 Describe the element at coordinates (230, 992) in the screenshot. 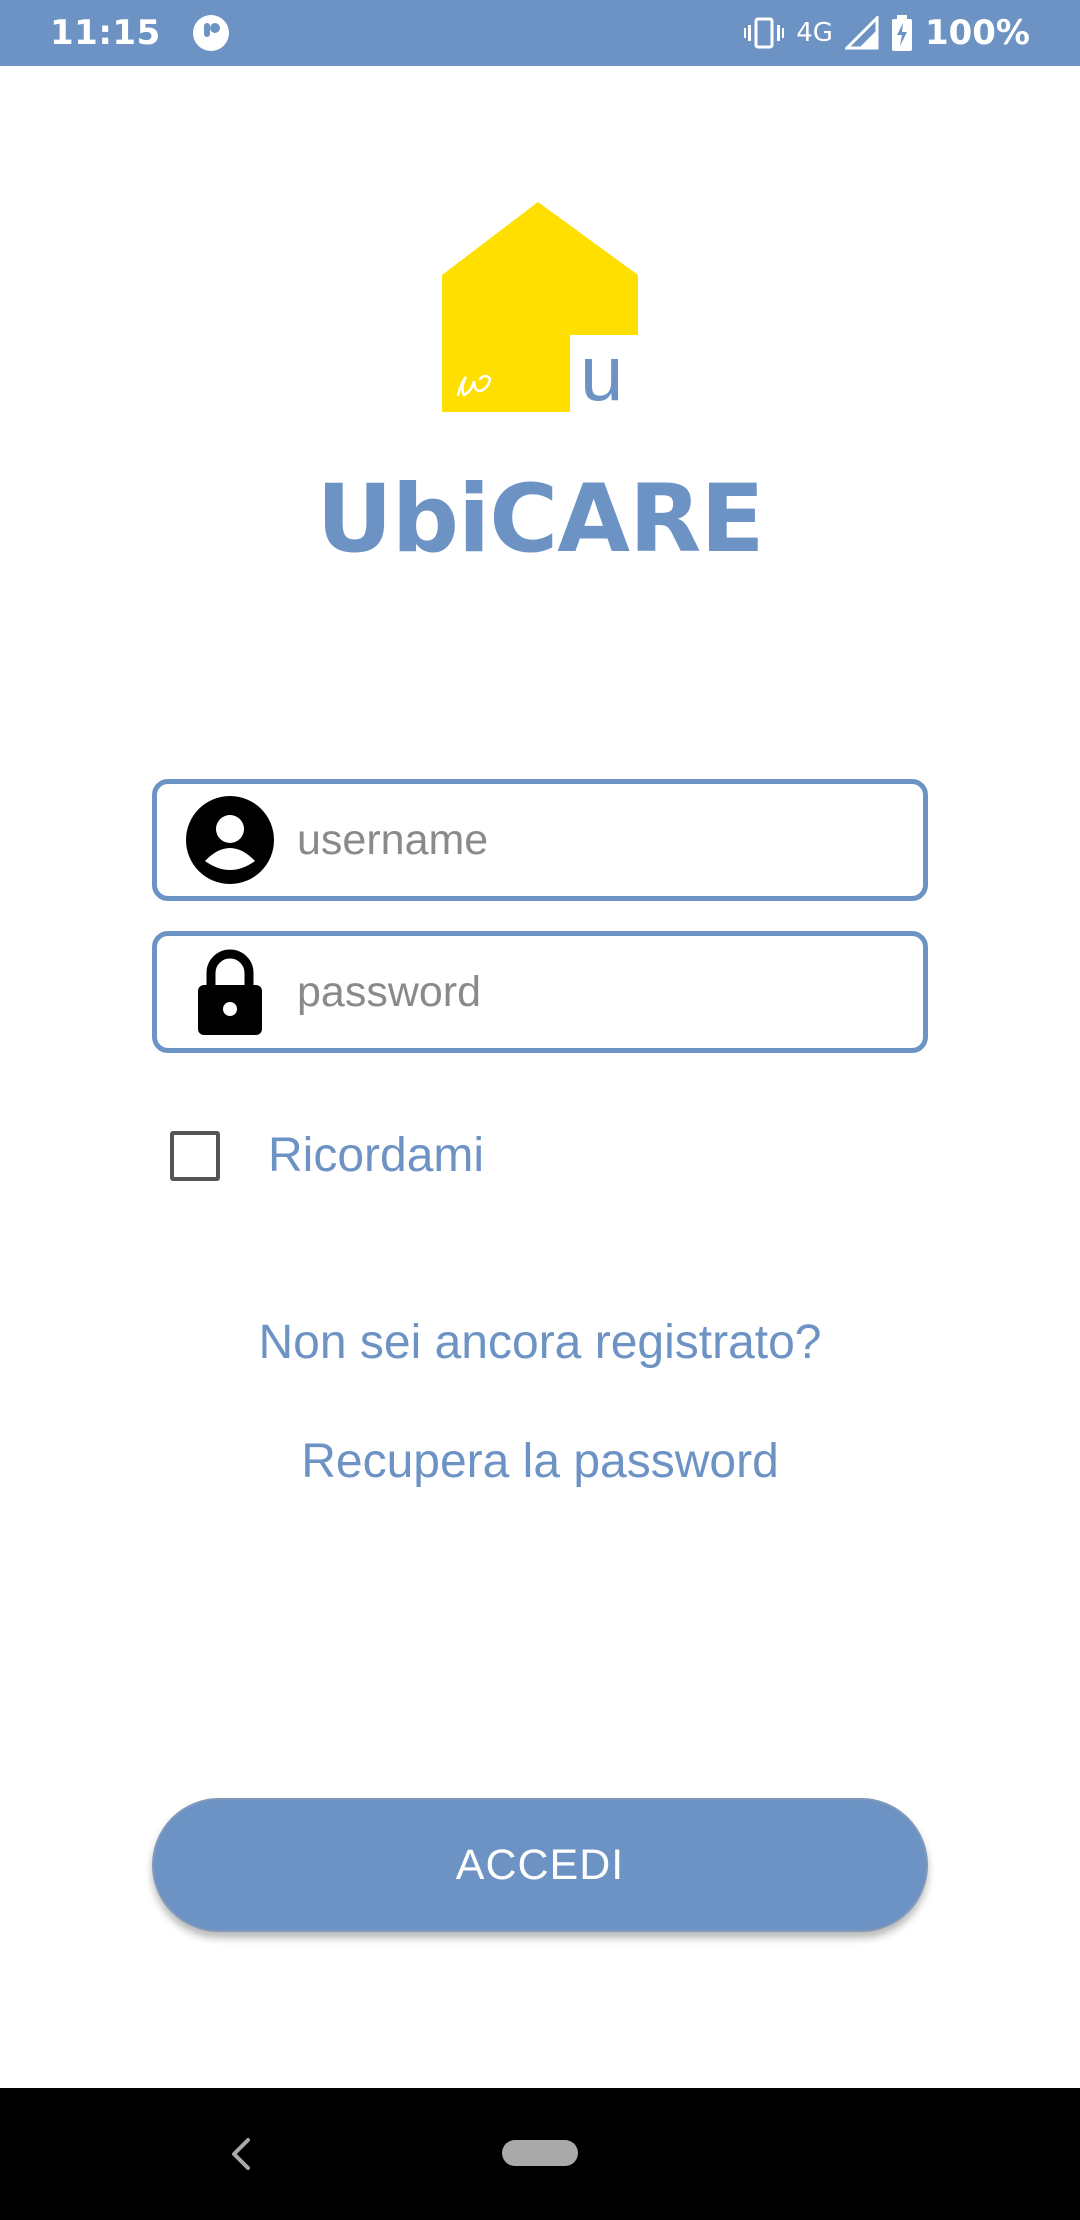

I see `lock-icon` at that location.